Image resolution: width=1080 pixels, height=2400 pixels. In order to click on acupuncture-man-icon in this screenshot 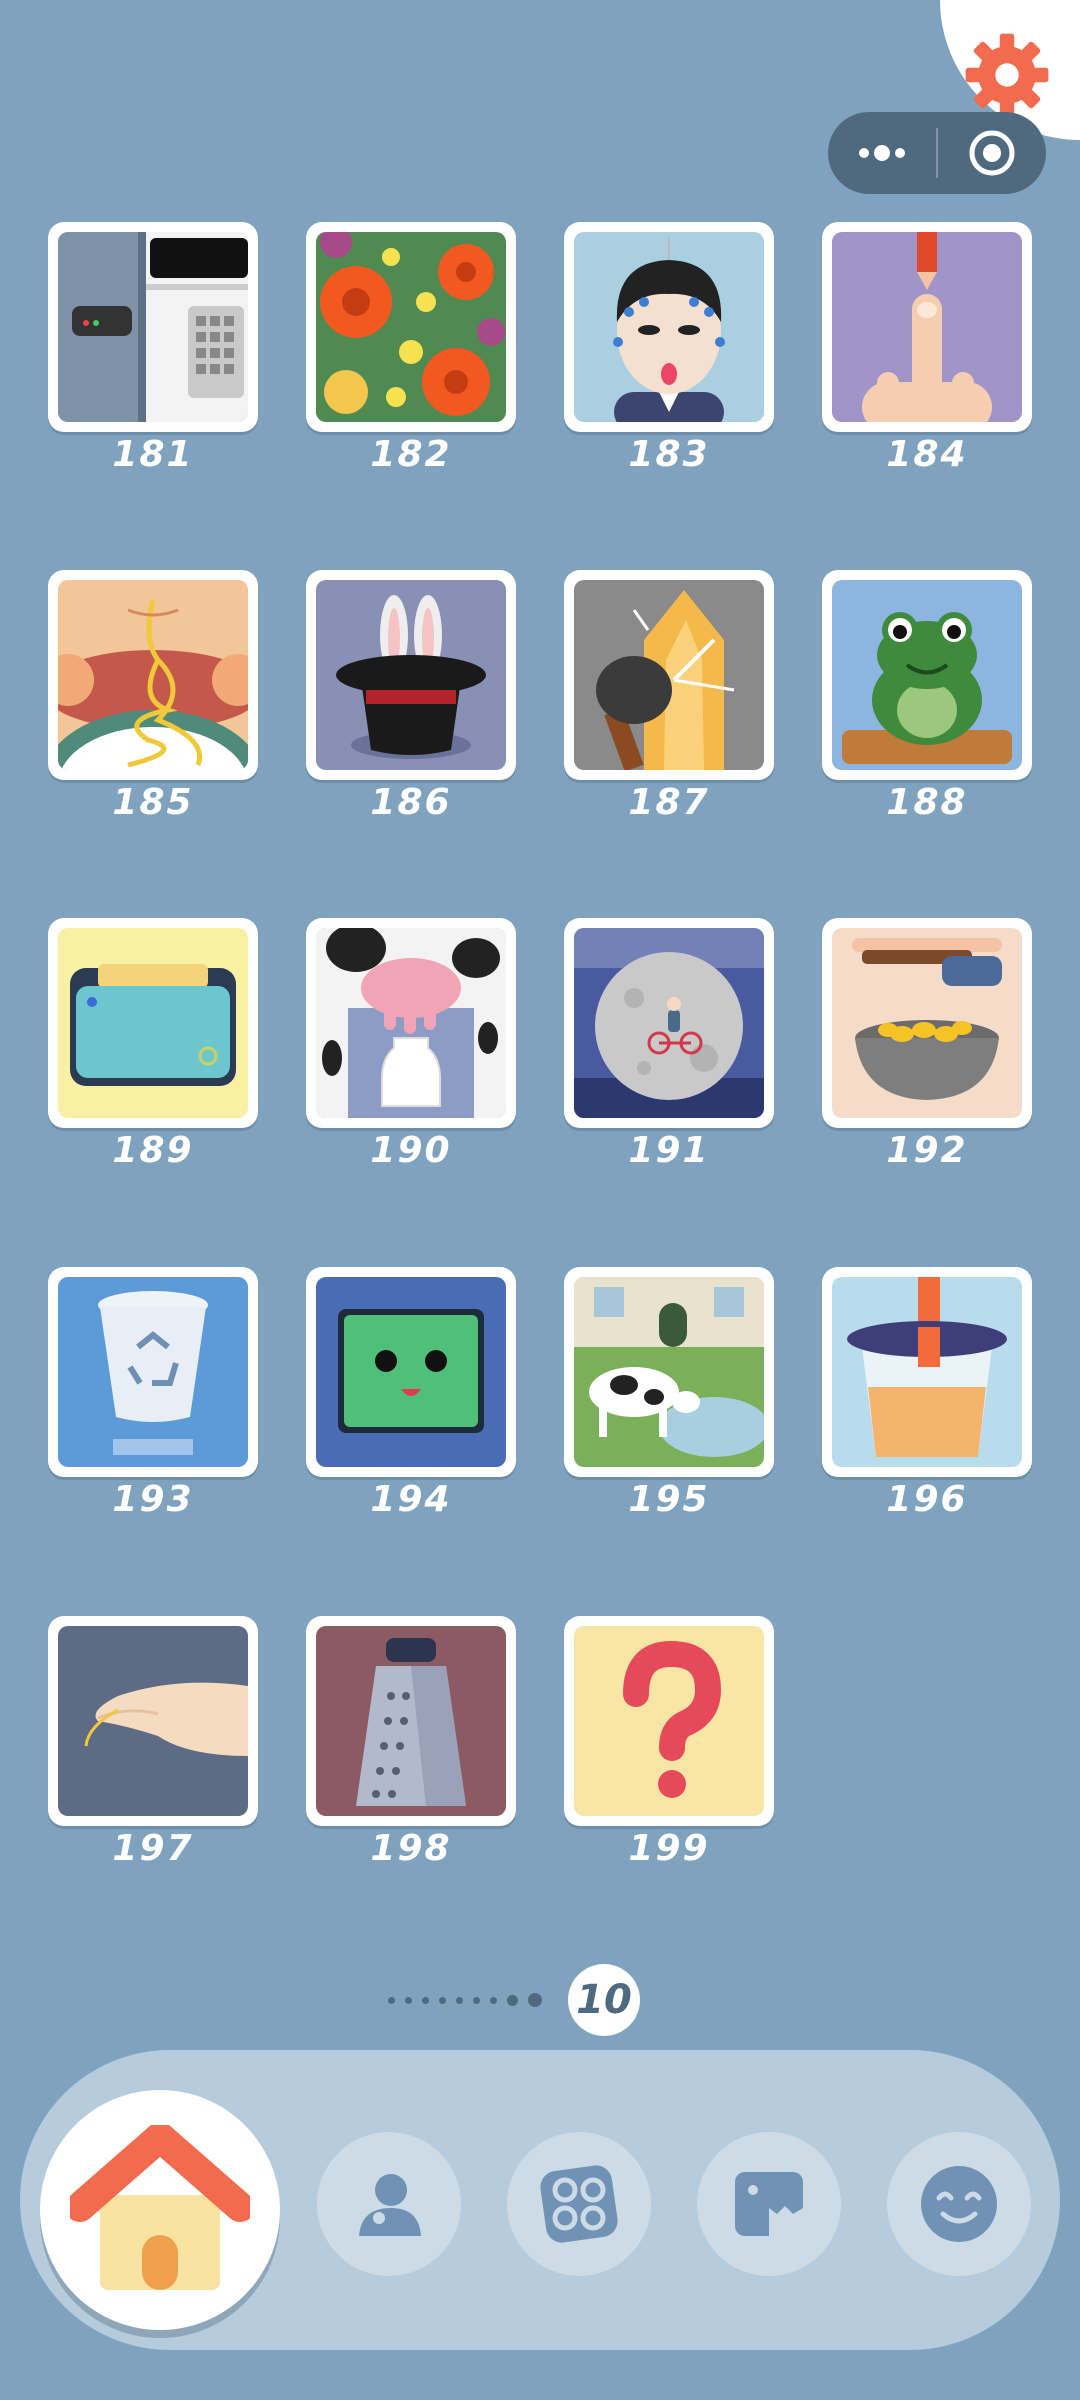, I will do `click(669, 327)`.